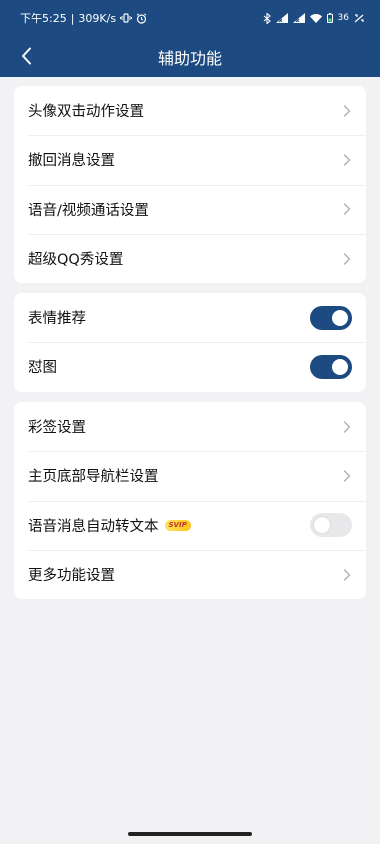 The width and height of the screenshot is (380, 844). I want to click on vibrate-icon, so click(126, 18).